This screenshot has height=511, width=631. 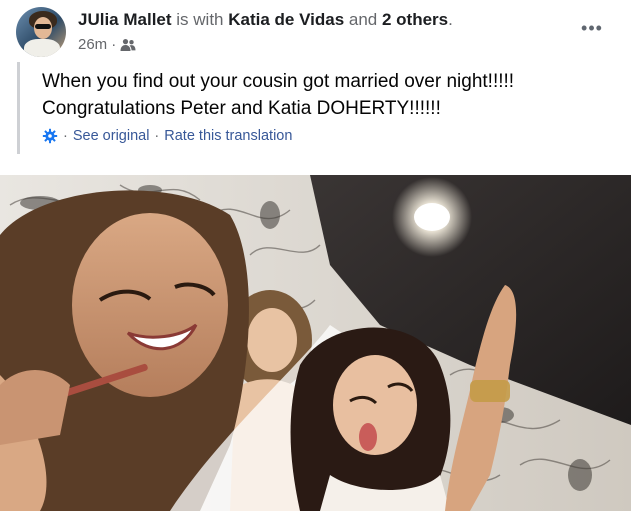 What do you see at coordinates (92, 44) in the screenshot?
I see `post-time: 26m` at bounding box center [92, 44].